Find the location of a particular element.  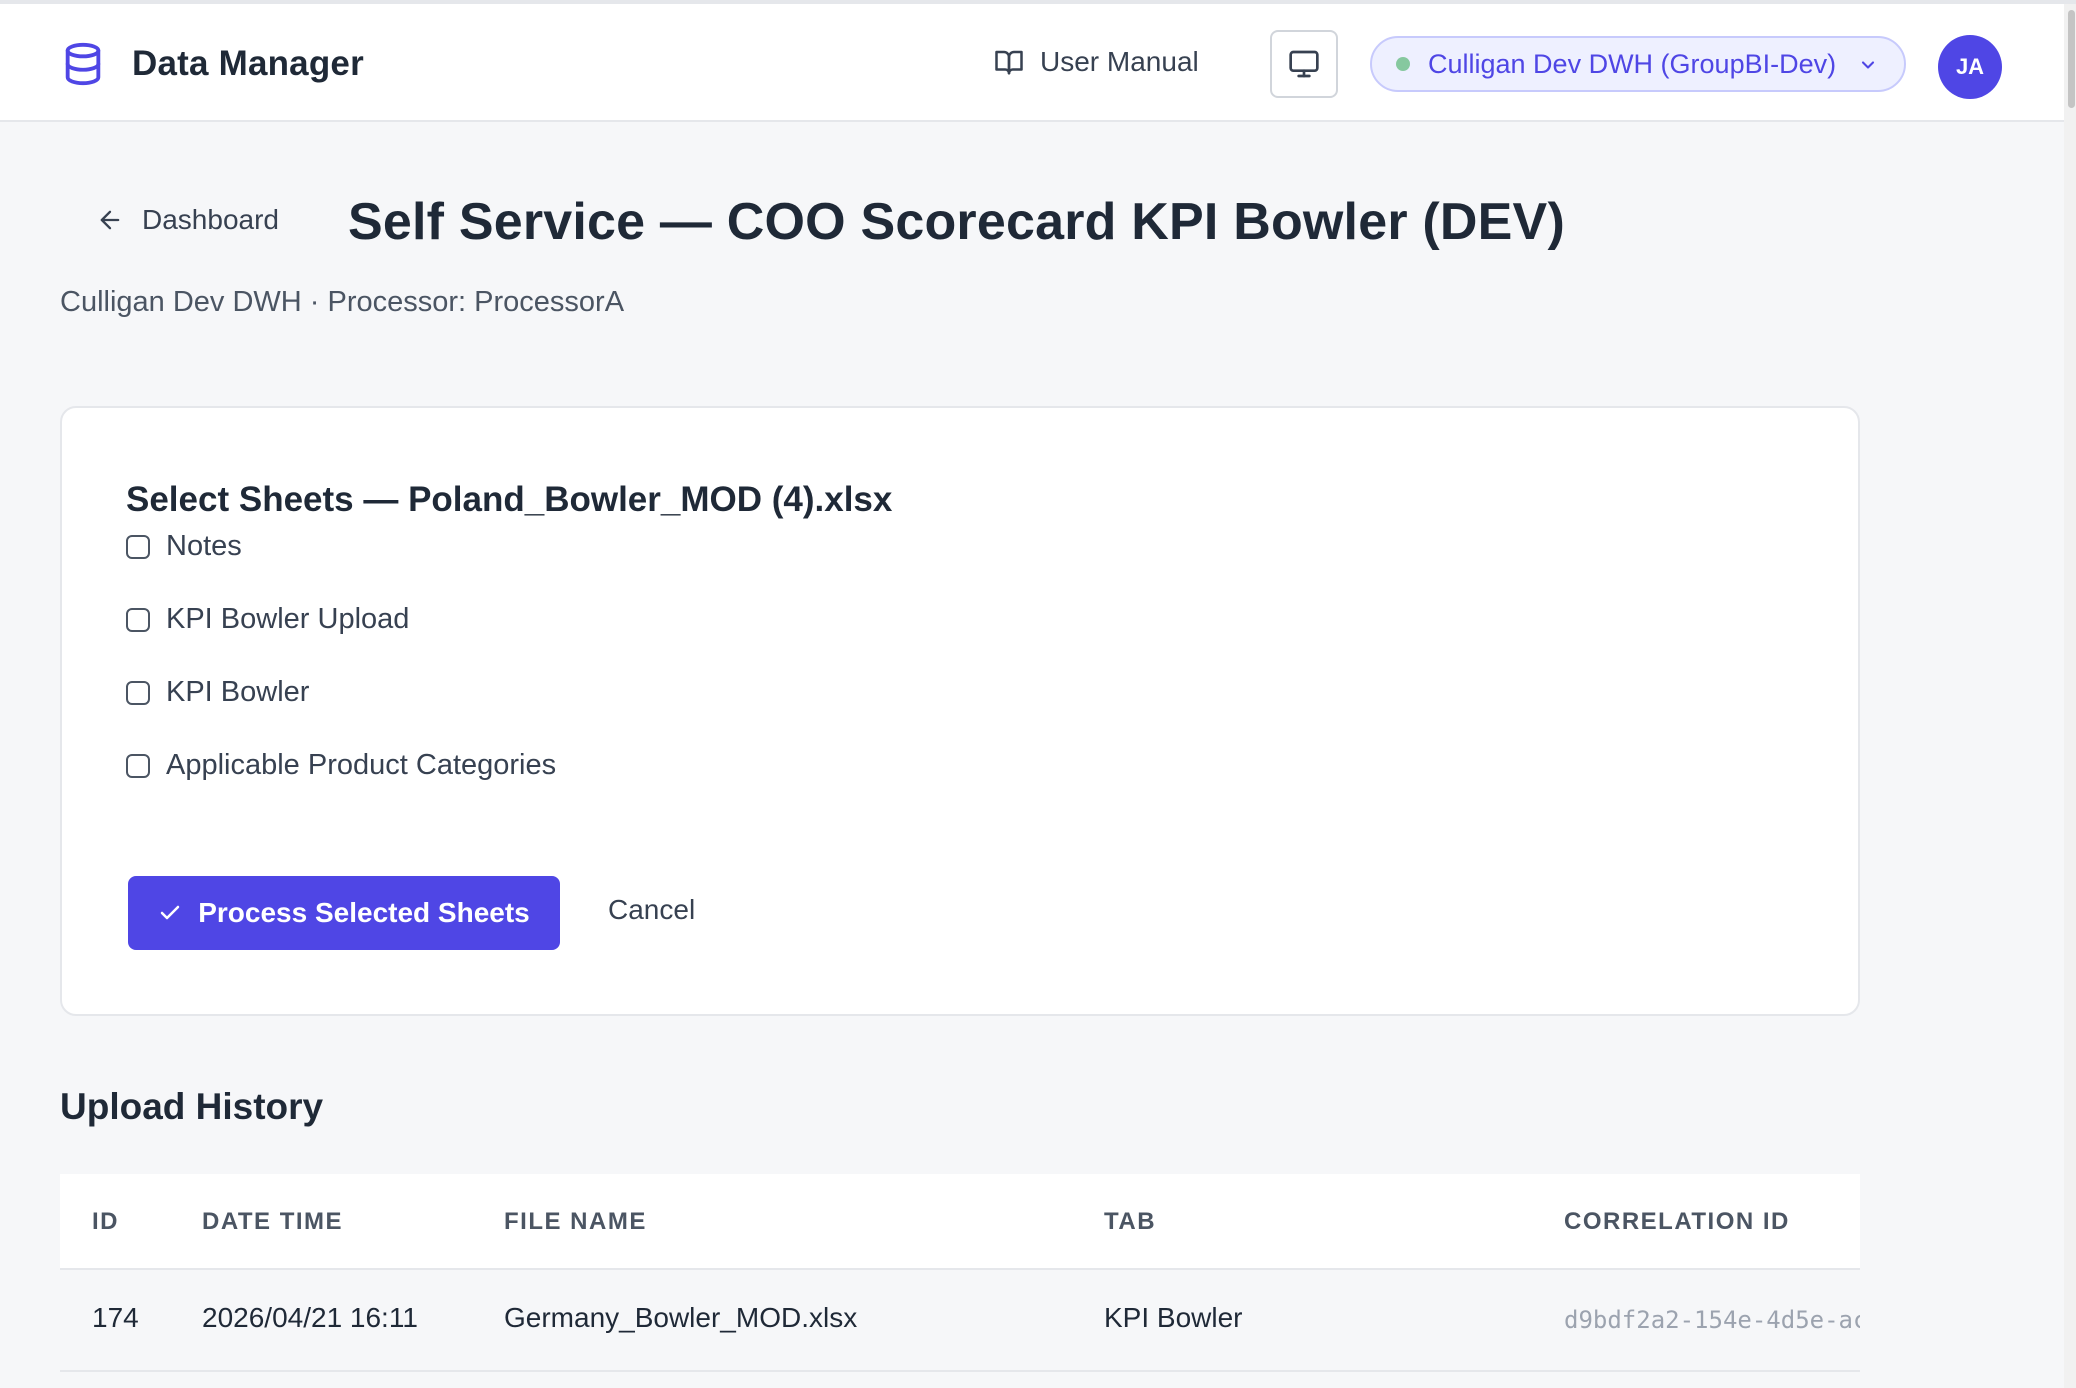

monitor-icon is located at coordinates (1304, 64).